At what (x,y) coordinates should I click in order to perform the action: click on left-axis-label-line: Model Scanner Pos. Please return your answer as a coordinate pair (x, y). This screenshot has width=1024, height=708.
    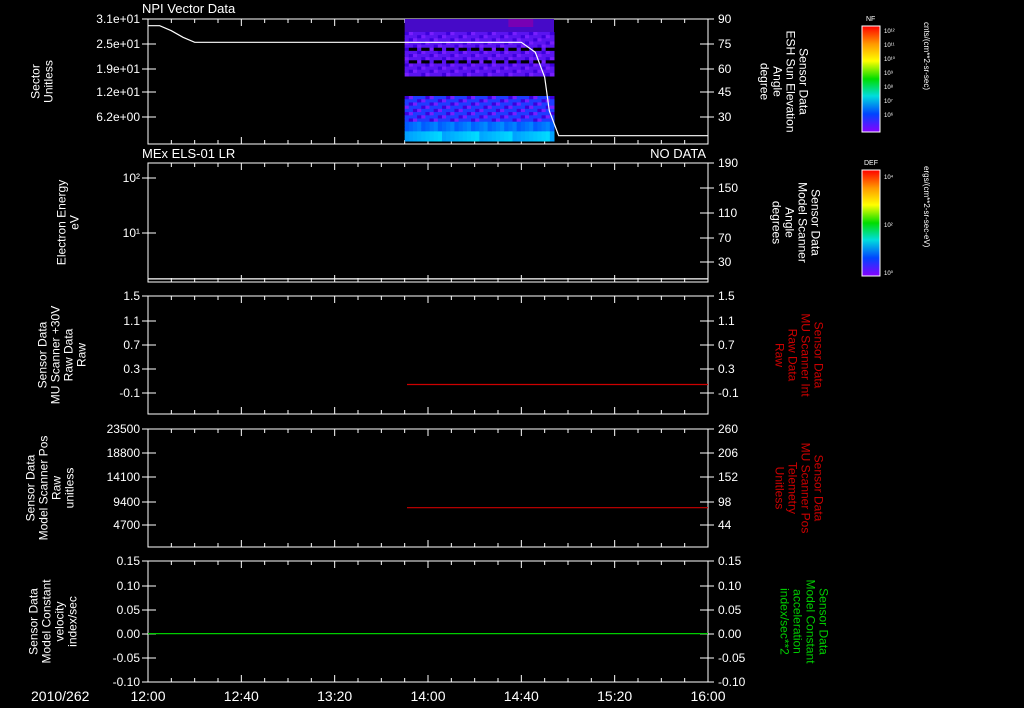
    Looking at the image, I should click on (44, 488).